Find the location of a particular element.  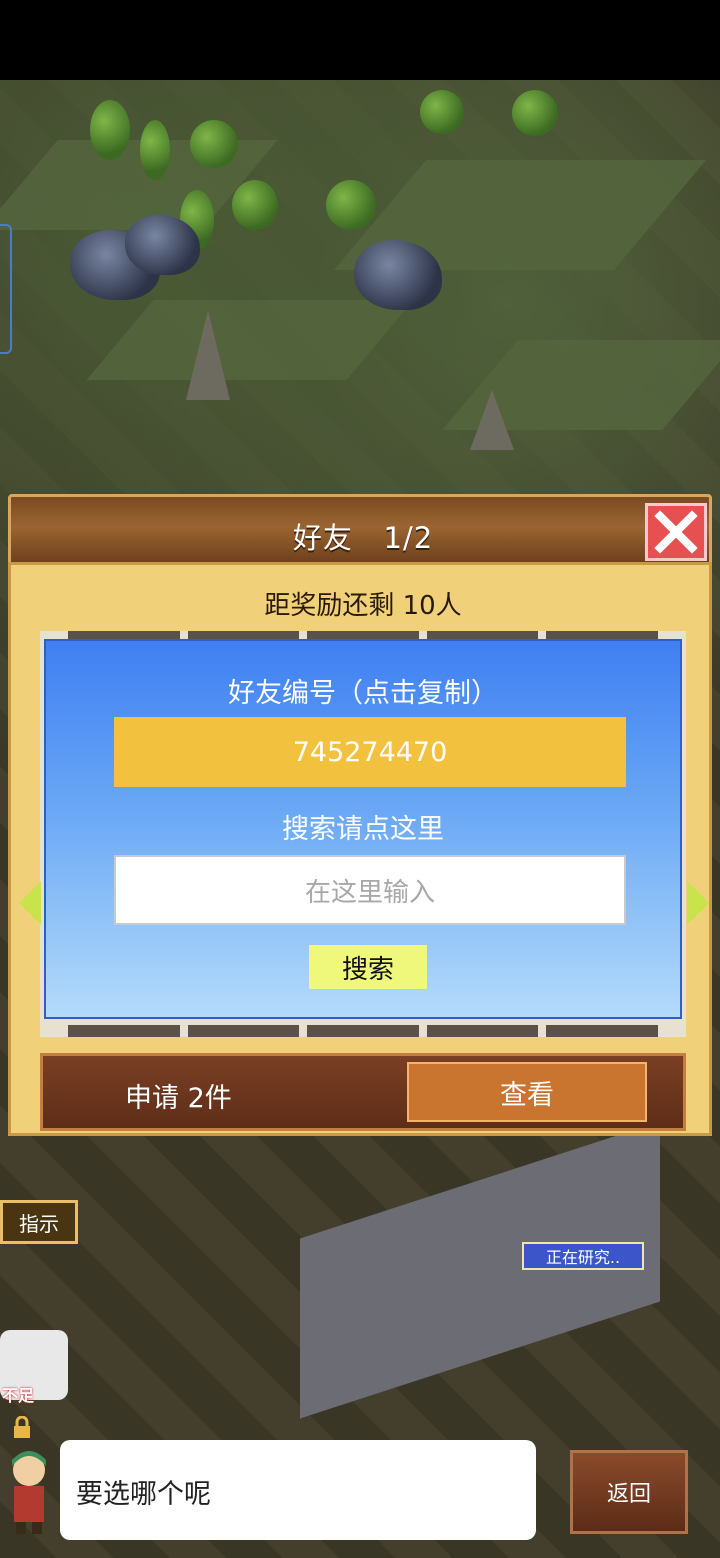

lack-status-badge: 不足 is located at coordinates (34, 1384).